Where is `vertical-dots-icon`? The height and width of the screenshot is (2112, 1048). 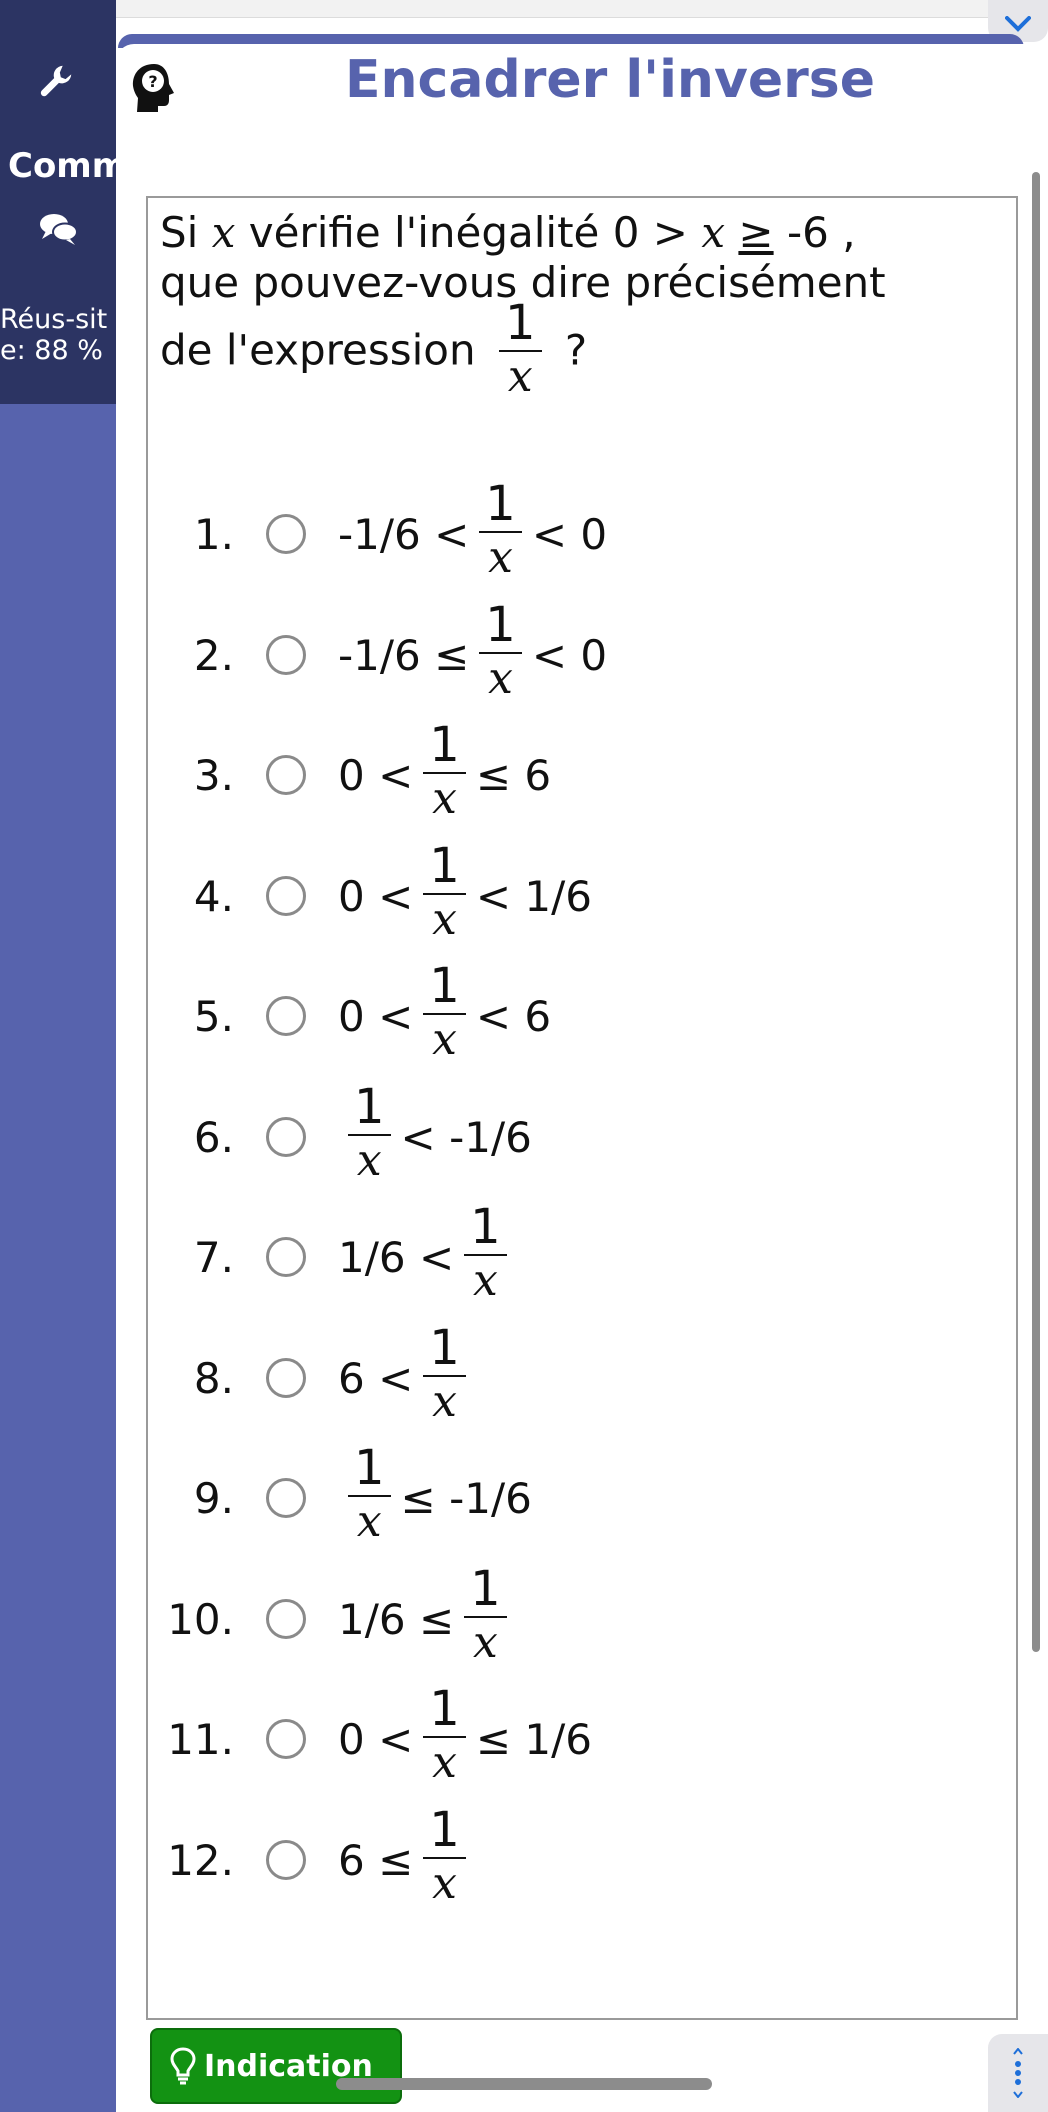
vertical-dots-icon is located at coordinates (1018, 2073).